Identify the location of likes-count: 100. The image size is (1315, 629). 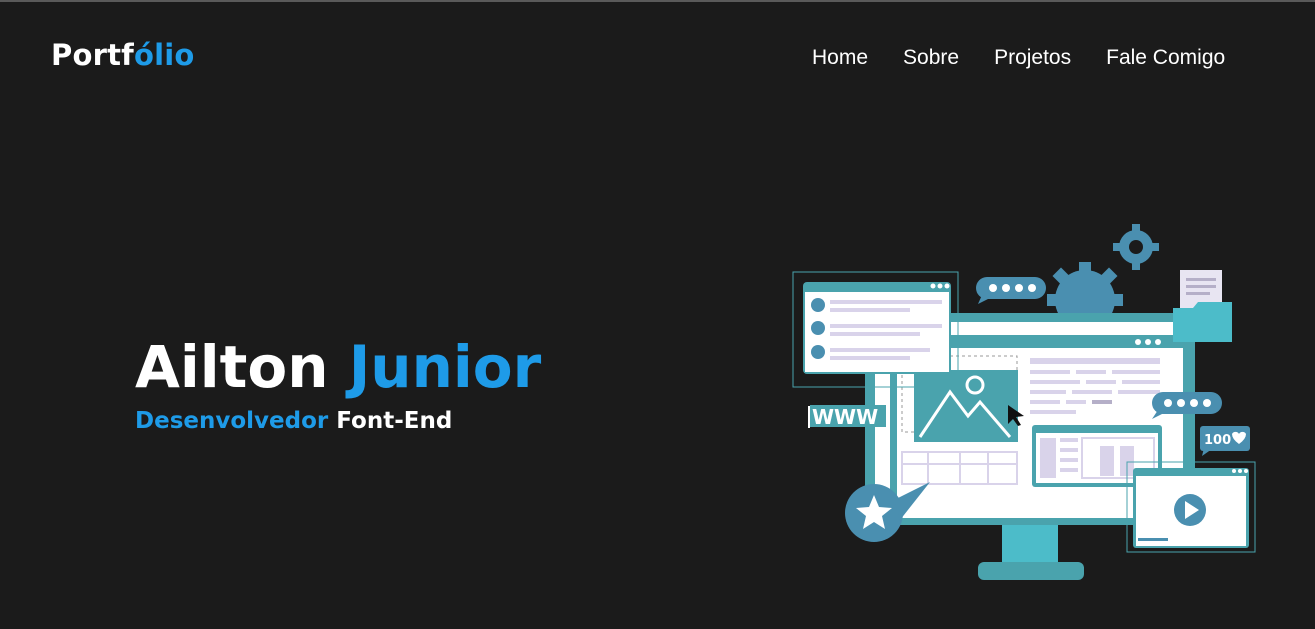
(1217, 440).